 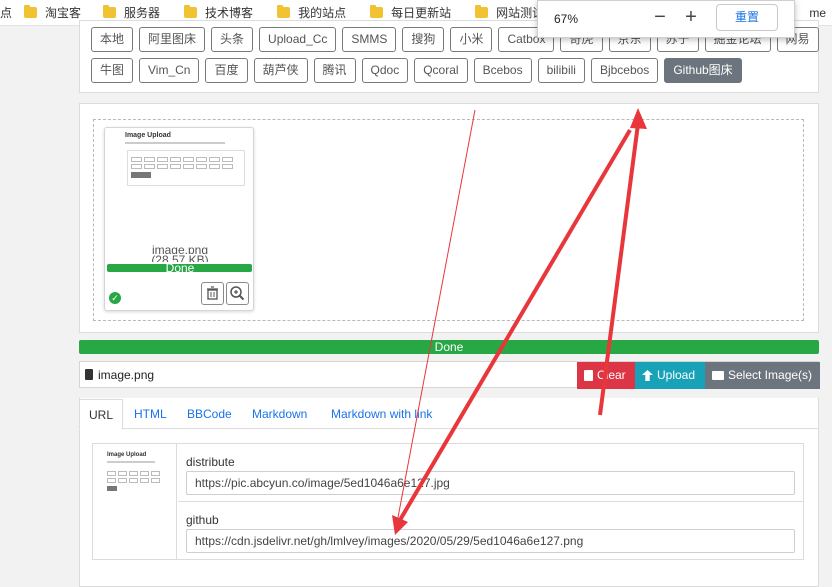 What do you see at coordinates (298, 39) in the screenshot?
I see `host-button: Upload_Cc` at bounding box center [298, 39].